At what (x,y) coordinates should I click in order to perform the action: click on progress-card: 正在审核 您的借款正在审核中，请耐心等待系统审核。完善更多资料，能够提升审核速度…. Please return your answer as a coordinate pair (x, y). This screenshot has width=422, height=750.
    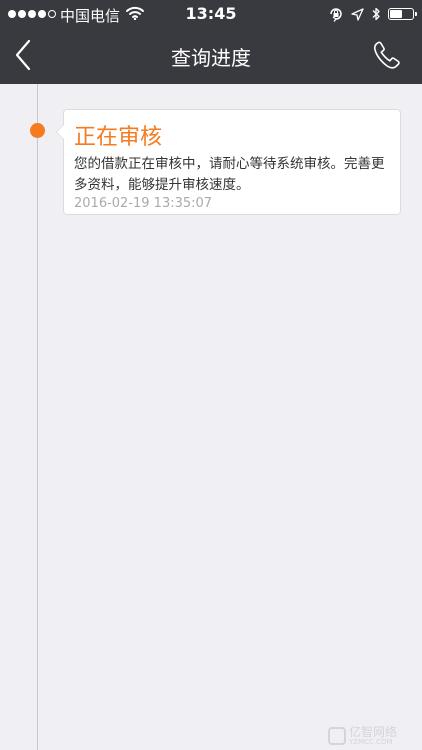
    Looking at the image, I should click on (228, 162).